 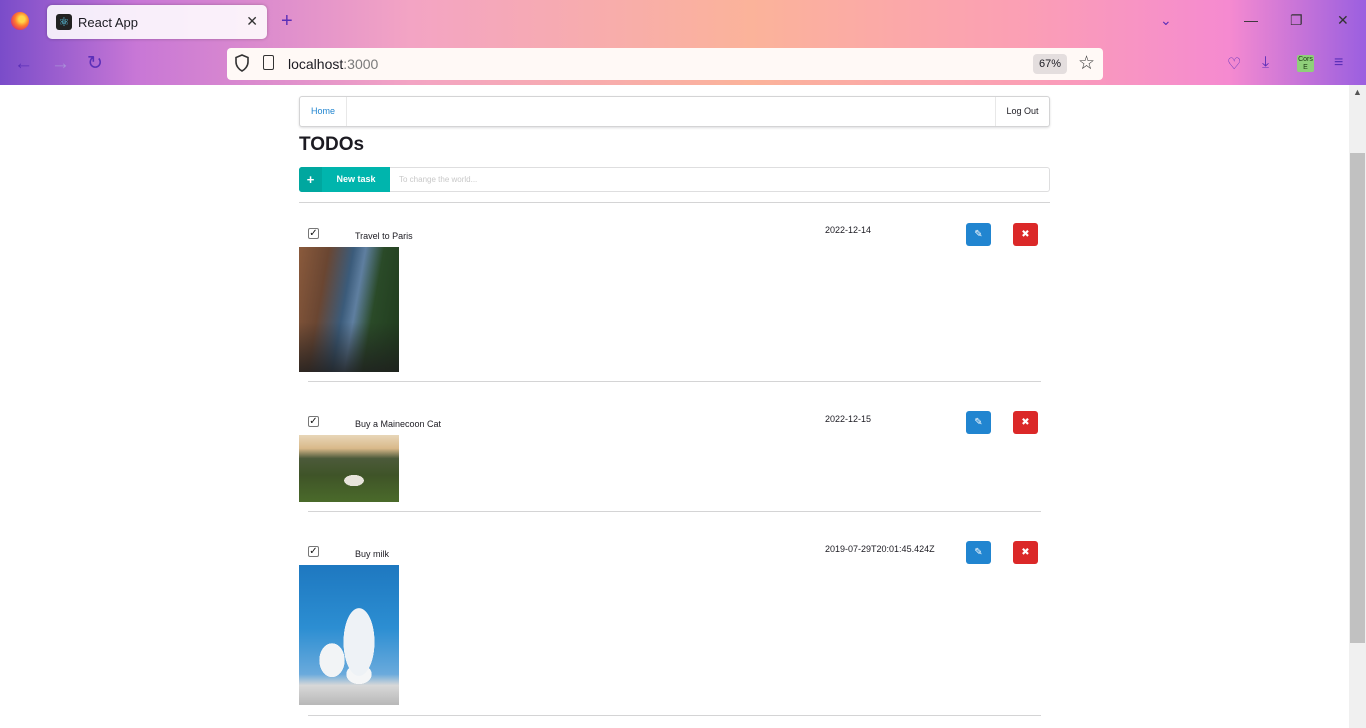 I want to click on new-tab-icon: +, so click(x=287, y=21).